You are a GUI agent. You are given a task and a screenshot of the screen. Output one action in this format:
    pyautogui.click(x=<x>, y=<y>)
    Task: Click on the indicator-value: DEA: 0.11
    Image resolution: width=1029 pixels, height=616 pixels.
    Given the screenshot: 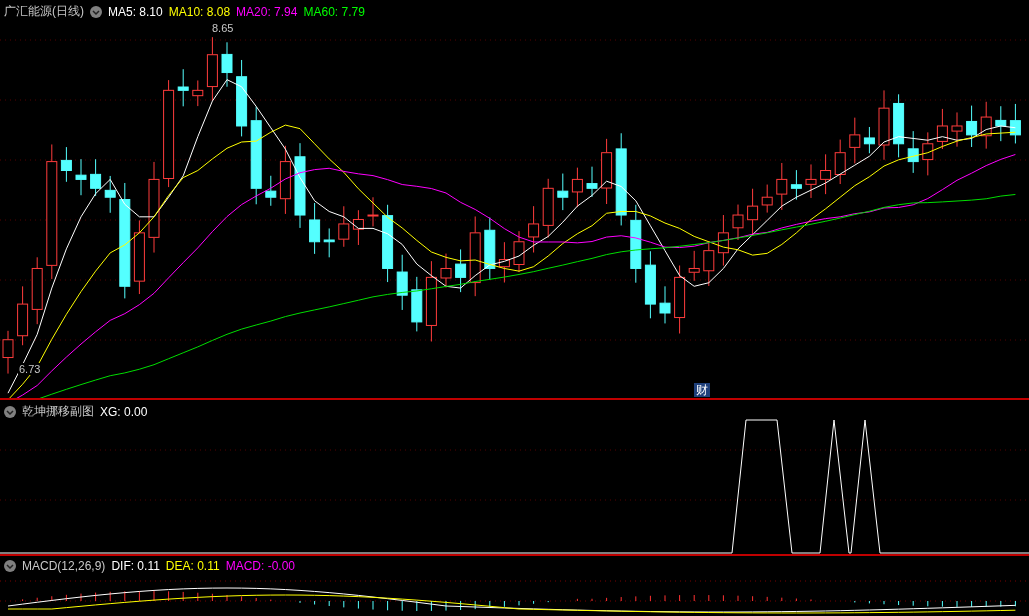 What is the action you would take?
    pyautogui.click(x=192, y=566)
    